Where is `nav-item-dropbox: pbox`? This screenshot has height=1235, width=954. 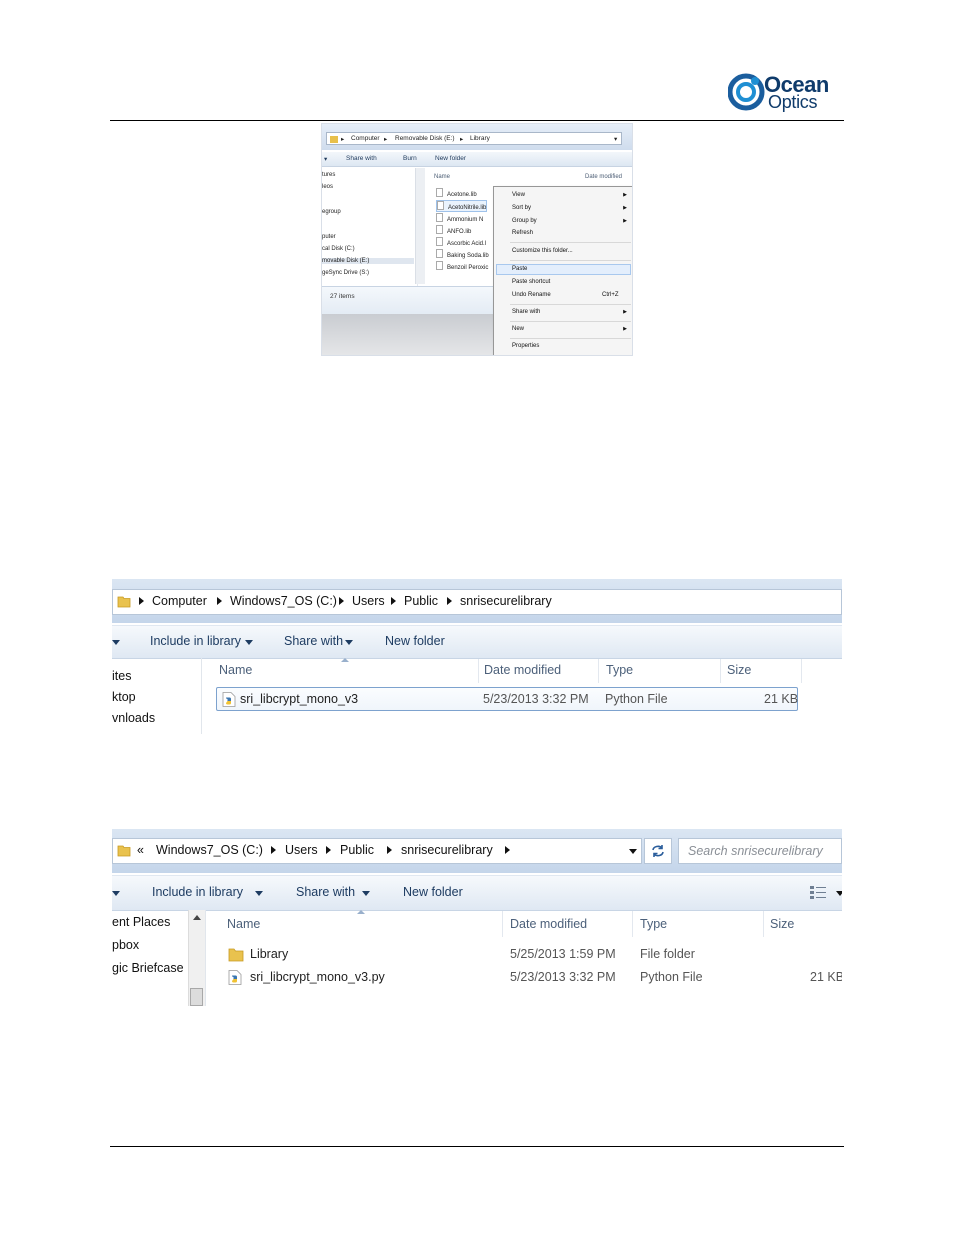
nav-item-dropbox: pbox is located at coordinates (125, 945).